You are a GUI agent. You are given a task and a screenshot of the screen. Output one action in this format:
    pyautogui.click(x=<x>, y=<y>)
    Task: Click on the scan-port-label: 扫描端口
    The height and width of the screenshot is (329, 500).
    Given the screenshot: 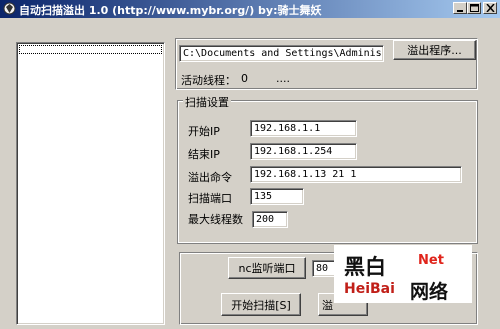 What is the action you would take?
    pyautogui.click(x=210, y=198)
    